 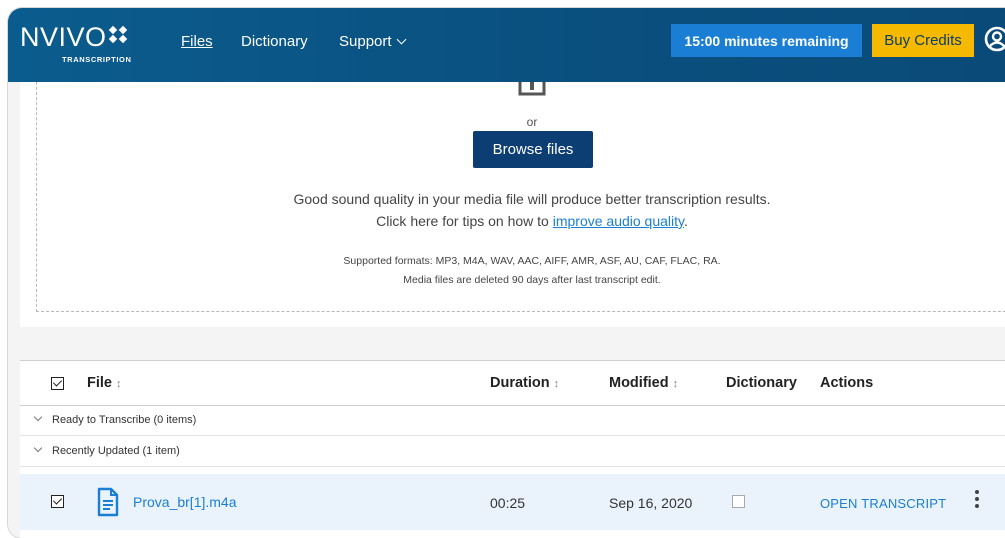 What do you see at coordinates (883, 503) in the screenshot?
I see `open-transcript-link: OPEN TRANSCRIPT` at bounding box center [883, 503].